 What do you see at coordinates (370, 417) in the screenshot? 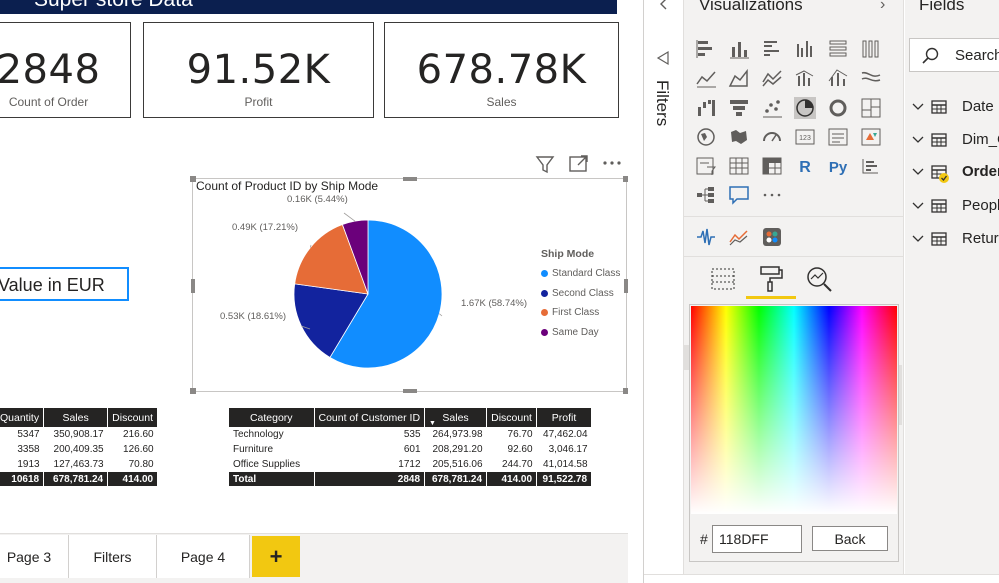
I see `column-header: Count of Customer ID` at bounding box center [370, 417].